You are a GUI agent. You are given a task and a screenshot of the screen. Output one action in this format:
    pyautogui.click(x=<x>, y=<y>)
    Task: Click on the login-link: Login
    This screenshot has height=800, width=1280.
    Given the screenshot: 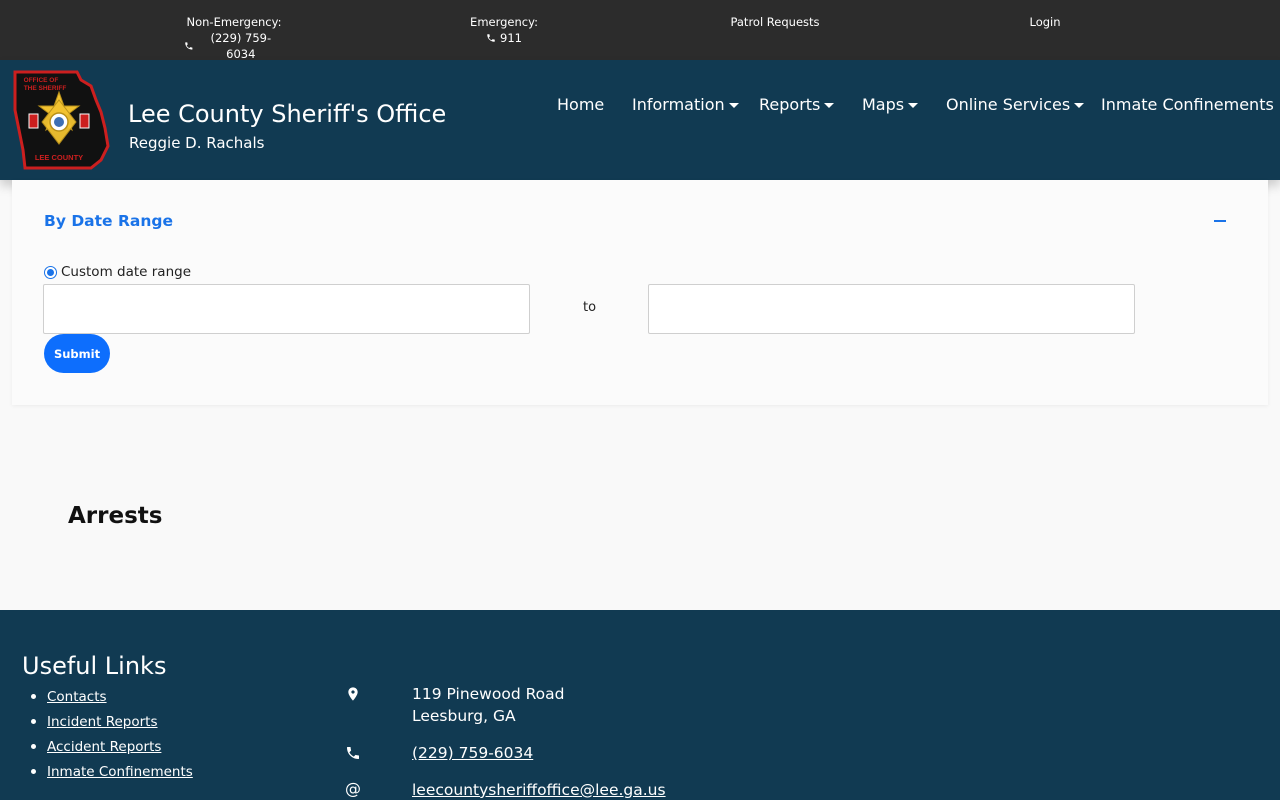 What is the action you would take?
    pyautogui.click(x=1044, y=22)
    